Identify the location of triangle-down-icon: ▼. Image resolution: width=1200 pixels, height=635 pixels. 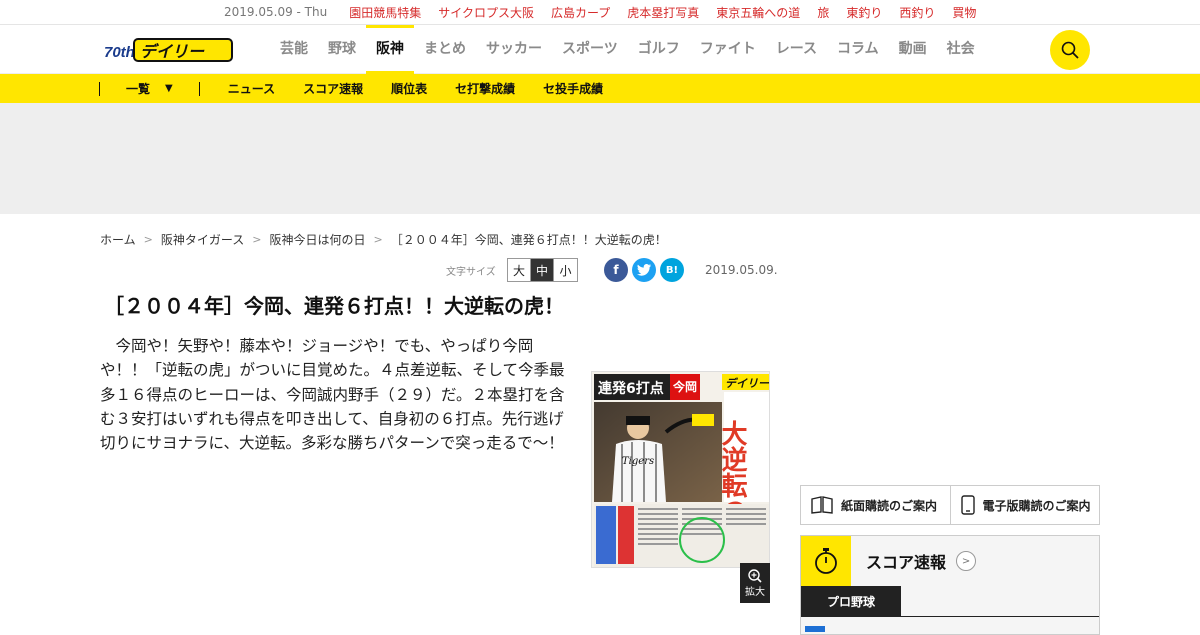
(169, 88).